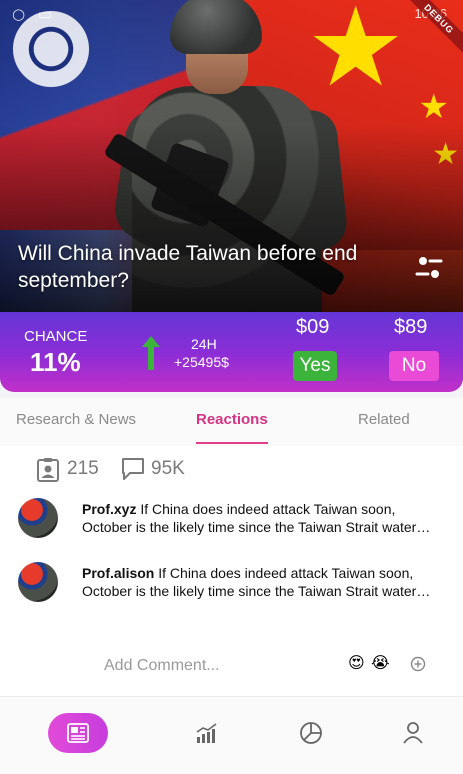 This screenshot has height=774, width=463. I want to click on participants-count: 215, so click(83, 468).